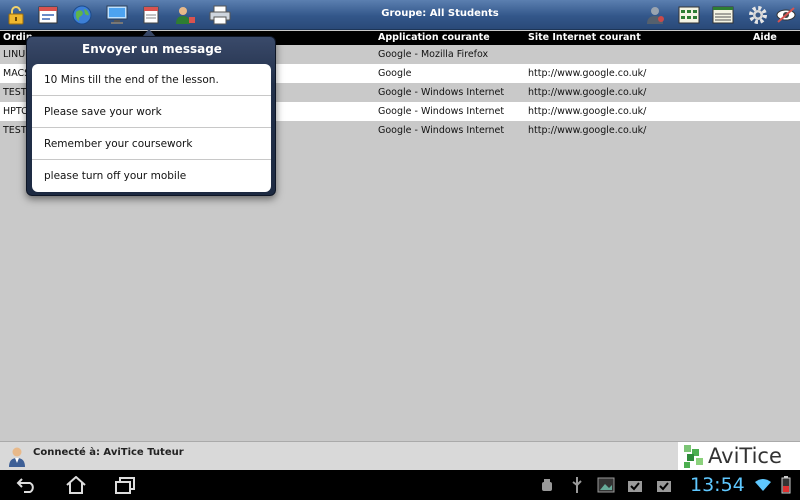  What do you see at coordinates (547, 485) in the screenshot?
I see `android-debug-icon` at bounding box center [547, 485].